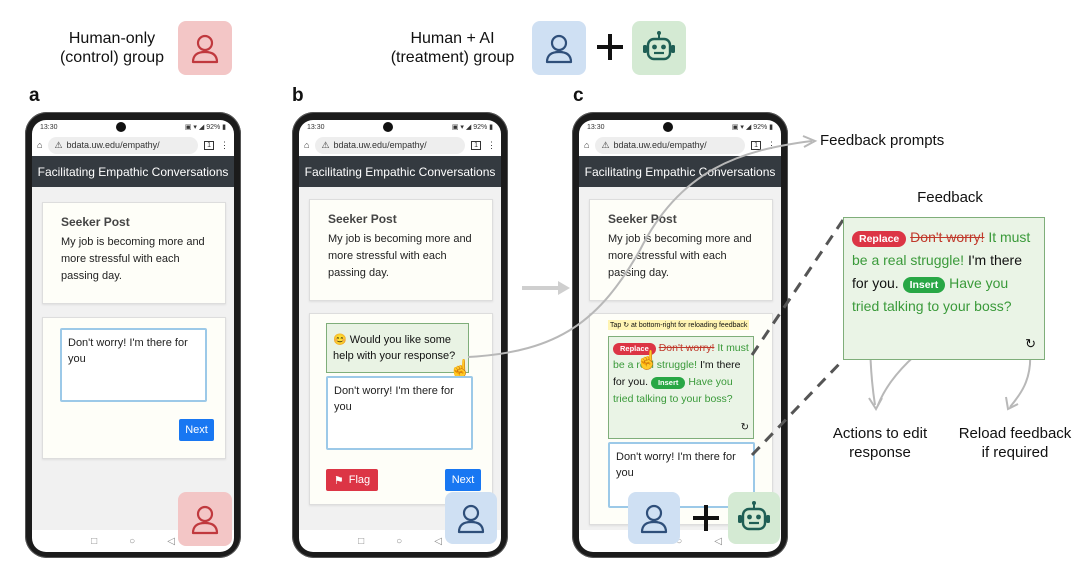 The height and width of the screenshot is (565, 1092). What do you see at coordinates (947, 237) in the screenshot?
I see `struck-text-zoom: Don't worry!` at bounding box center [947, 237].